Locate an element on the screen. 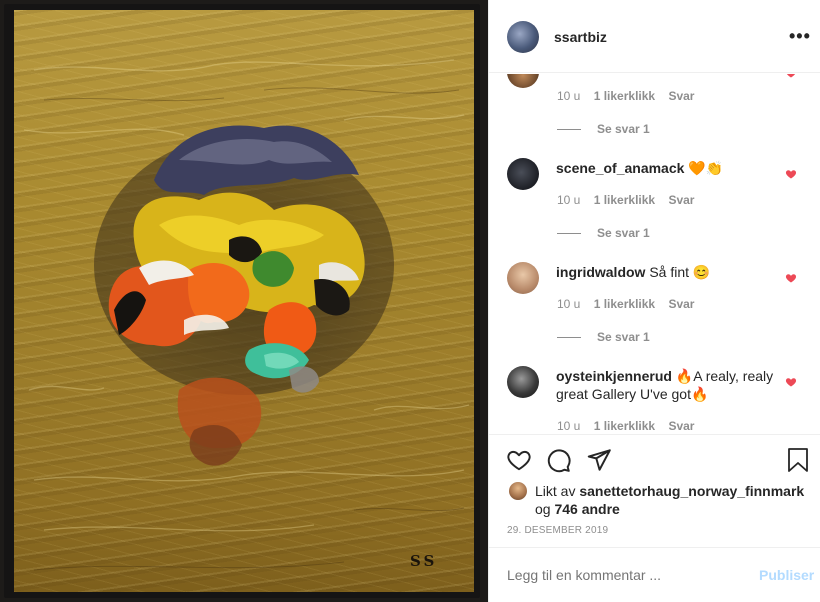 The image size is (820, 602). comment-text: scene_of_anamack 🧡👏 is located at coordinates (667, 168).